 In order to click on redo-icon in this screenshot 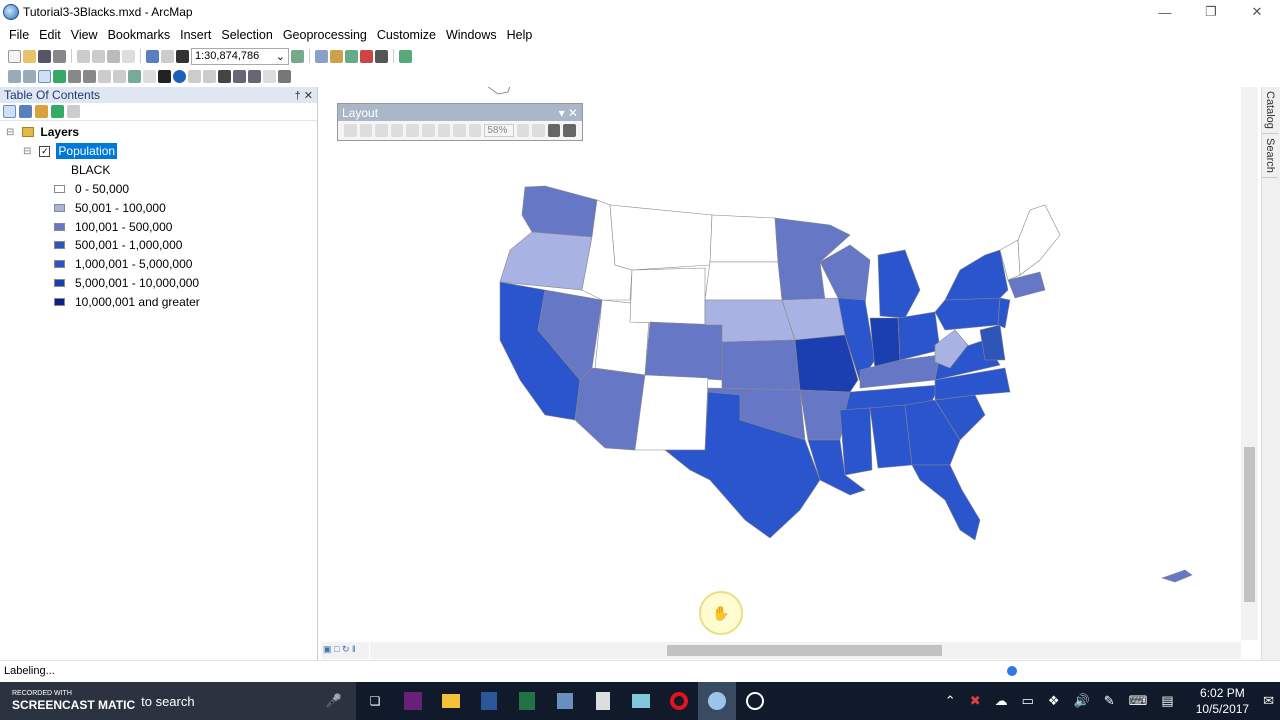, I will do `click(167, 56)`.